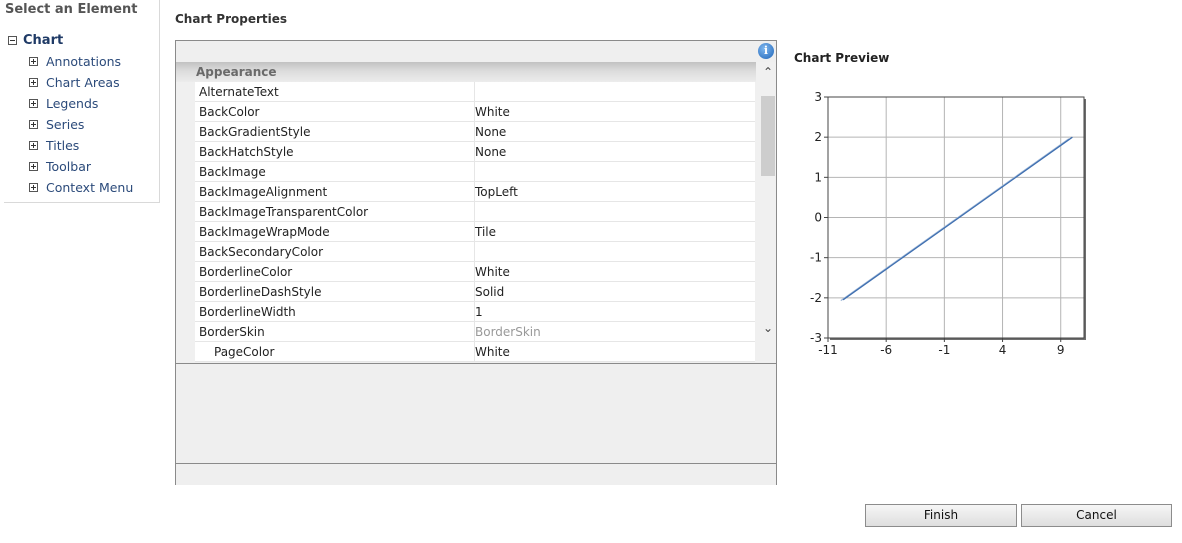 The image size is (1182, 543). I want to click on property-row: BackSecondaryColor, so click(475, 252).